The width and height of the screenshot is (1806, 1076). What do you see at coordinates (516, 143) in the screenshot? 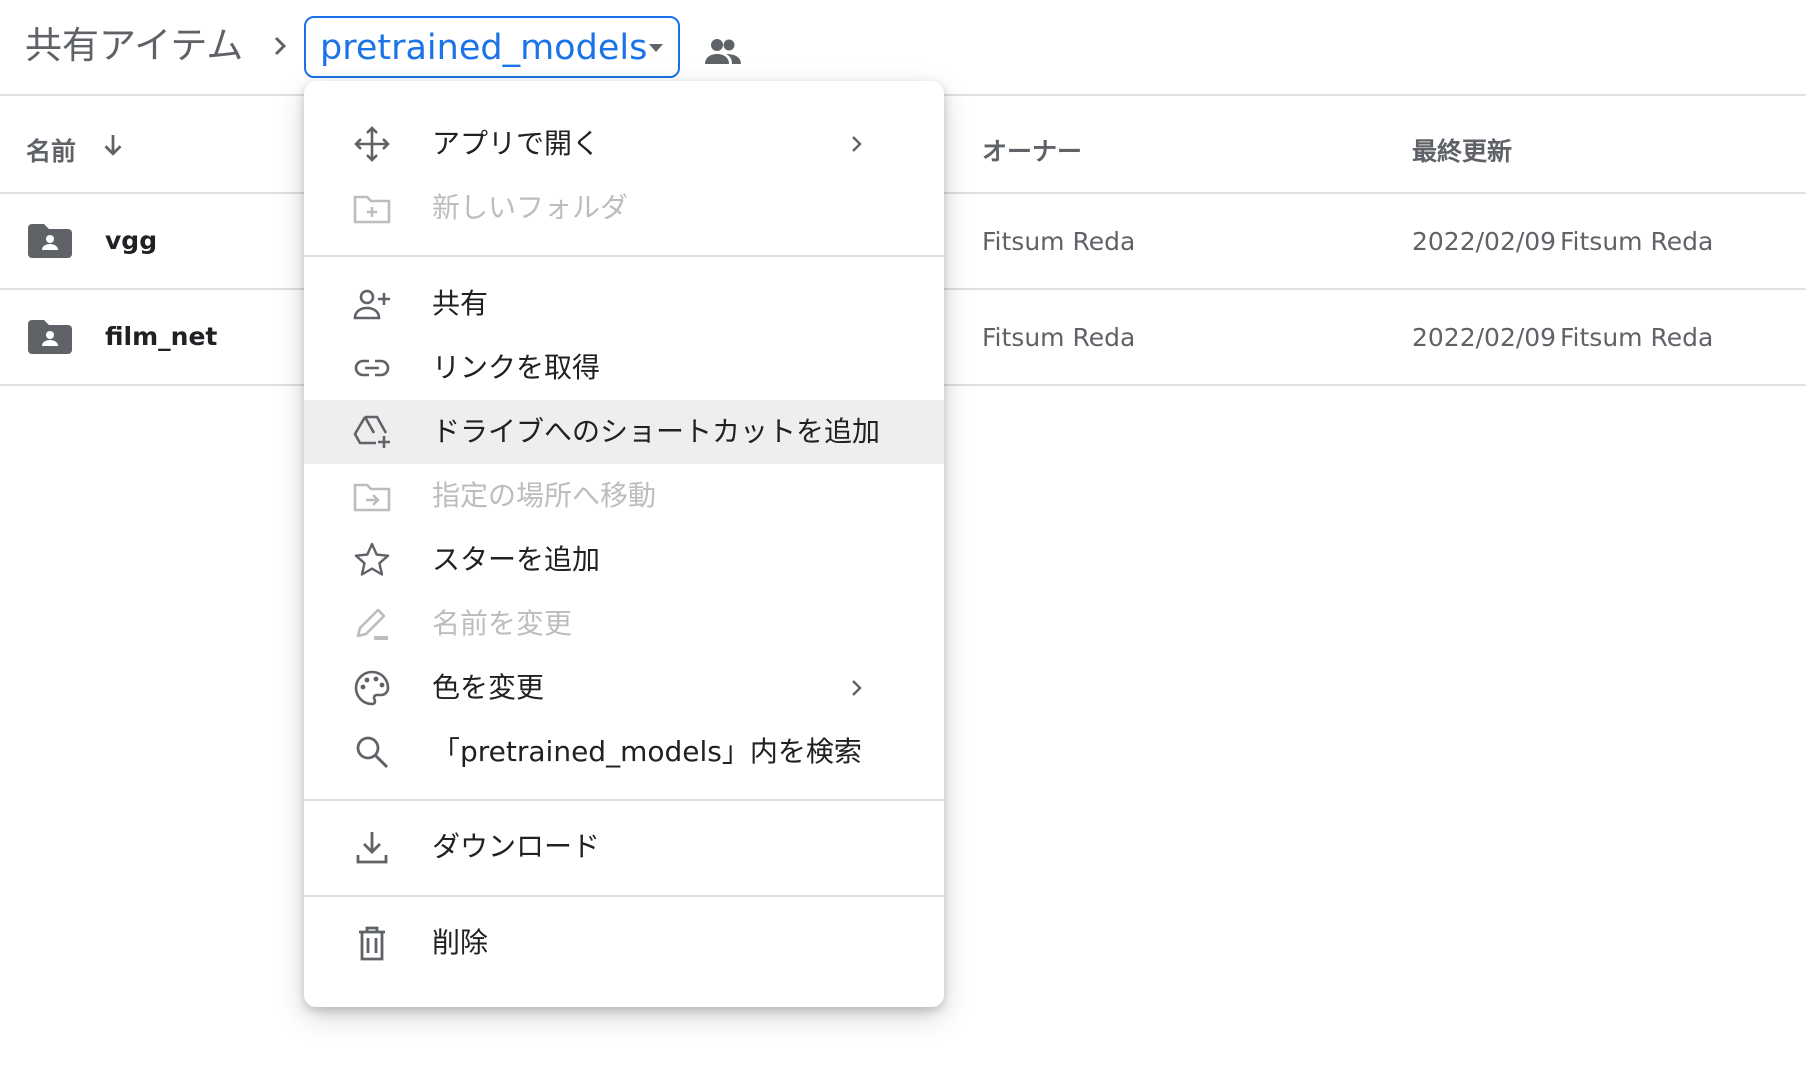
I see `menu-item-label: アプリで開く` at bounding box center [516, 143].